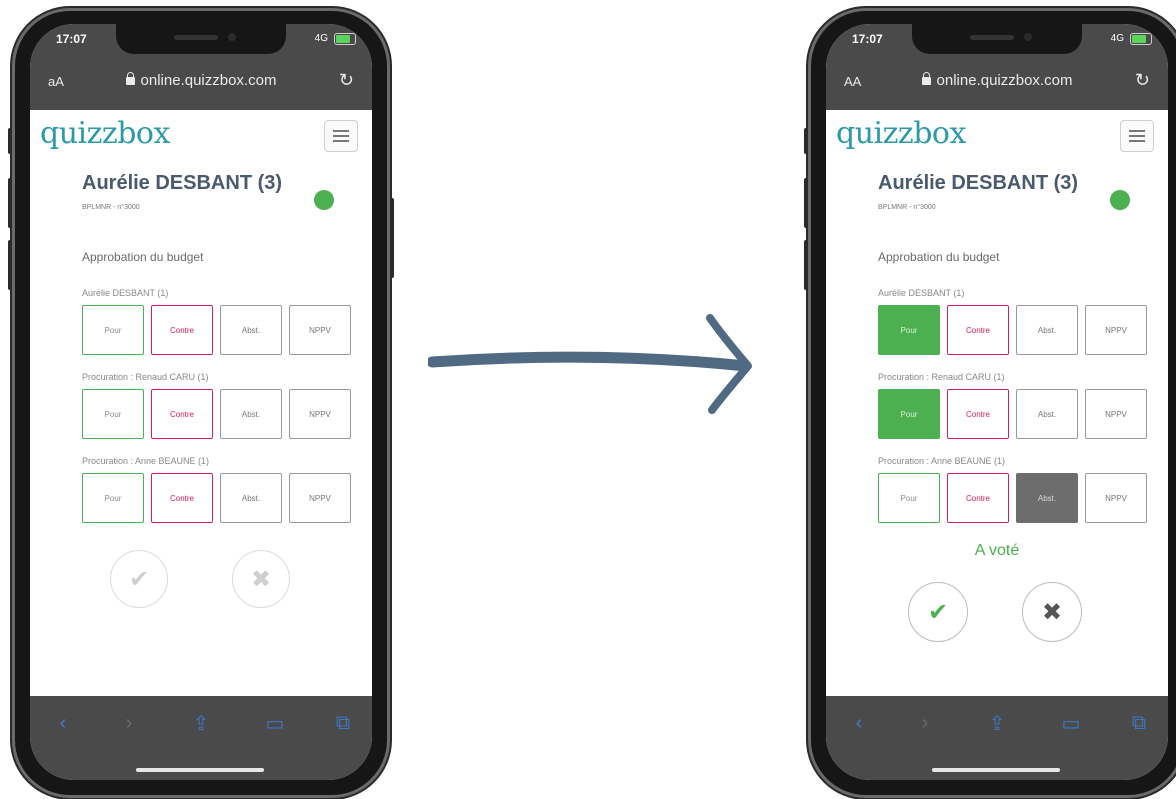 The height and width of the screenshot is (799, 1176). I want to click on power-button, so click(392, 238).